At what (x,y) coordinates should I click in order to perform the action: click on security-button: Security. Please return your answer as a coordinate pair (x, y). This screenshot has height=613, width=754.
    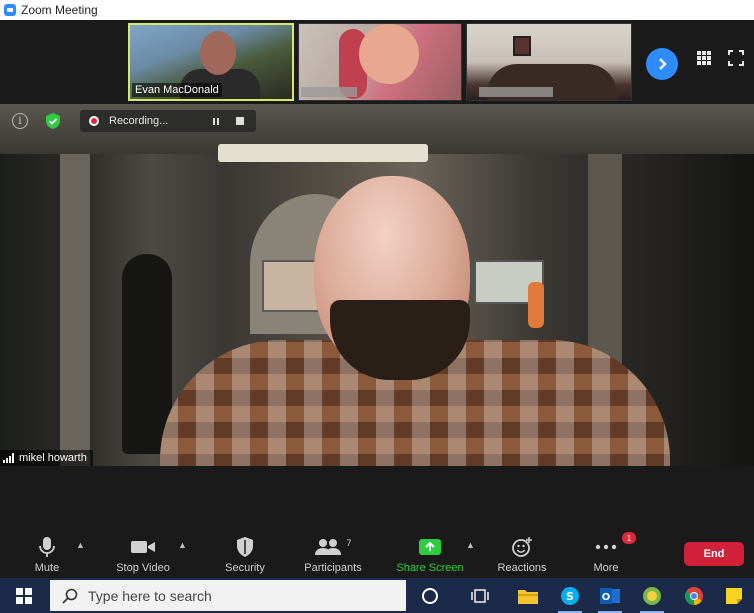
    Looking at the image, I should click on (245, 554).